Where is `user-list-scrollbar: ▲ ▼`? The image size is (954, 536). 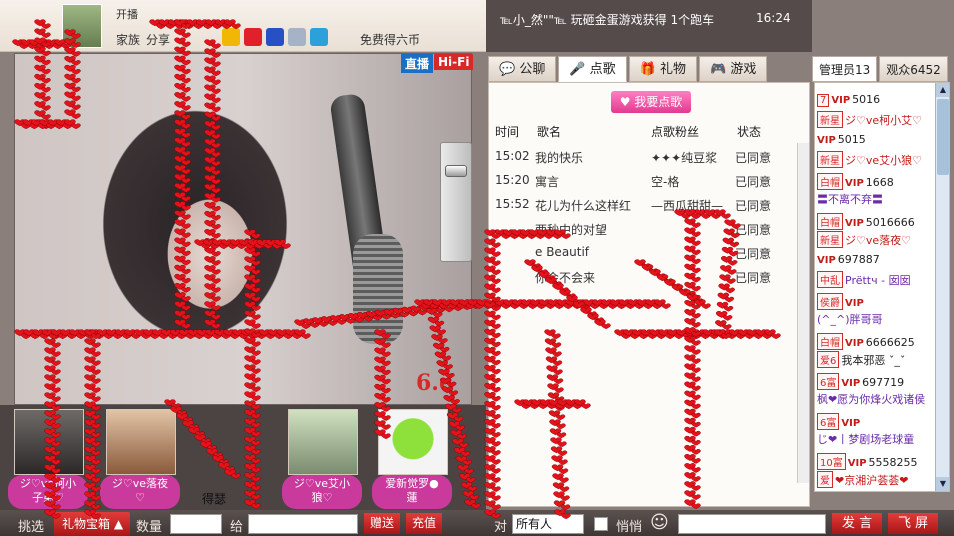 user-list-scrollbar: ▲ ▼ is located at coordinates (942, 287).